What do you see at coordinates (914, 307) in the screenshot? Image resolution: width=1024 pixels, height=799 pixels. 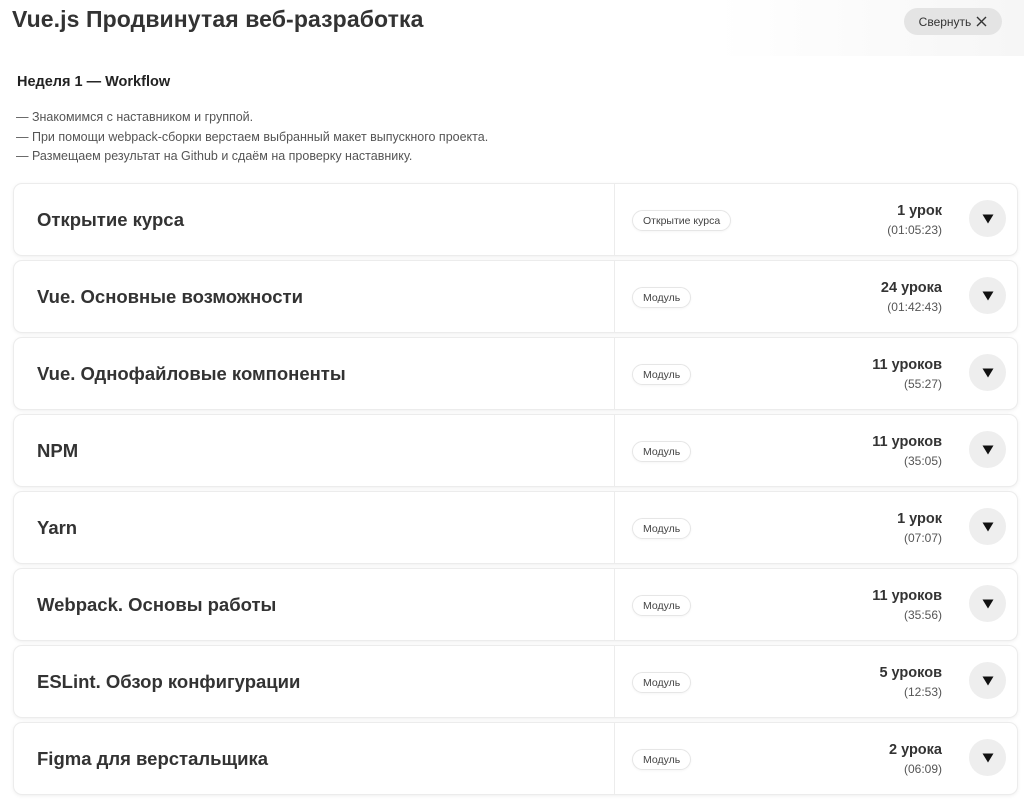 I see `module-duration: (01:42:43)` at bounding box center [914, 307].